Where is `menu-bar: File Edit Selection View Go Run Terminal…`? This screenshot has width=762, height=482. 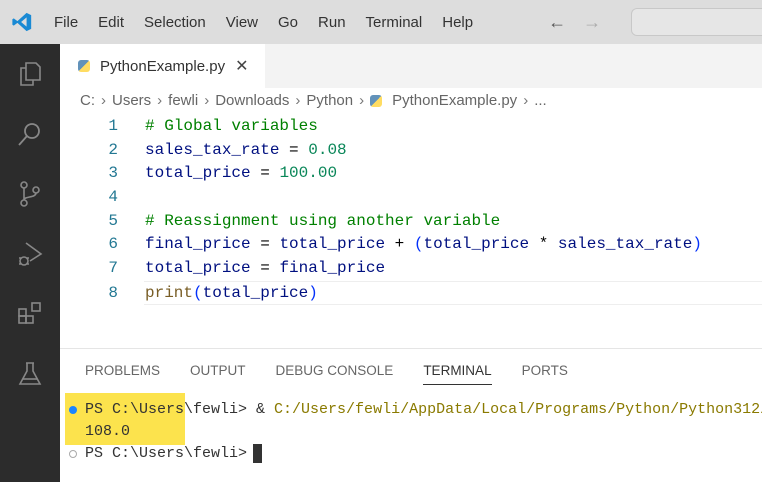 menu-bar: File Edit Selection View Go Run Terminal… is located at coordinates (273, 22).